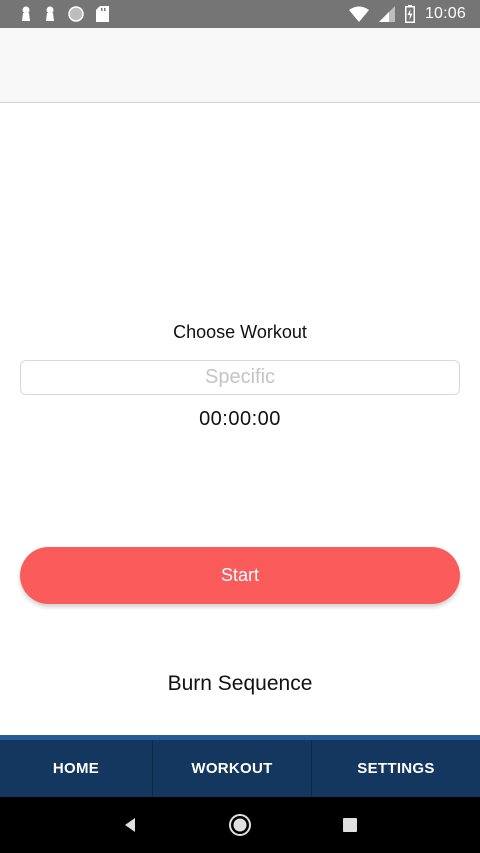 Image resolution: width=480 pixels, height=853 pixels. Describe the element at coordinates (240, 419) in the screenshot. I see `timer-display: 00:00:00` at that location.